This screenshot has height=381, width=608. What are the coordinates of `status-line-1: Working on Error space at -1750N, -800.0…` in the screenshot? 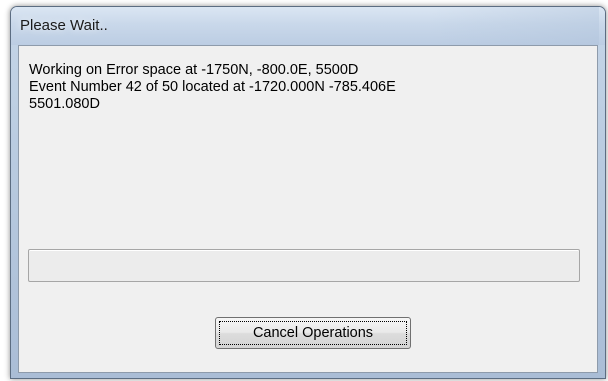 It's located at (194, 70).